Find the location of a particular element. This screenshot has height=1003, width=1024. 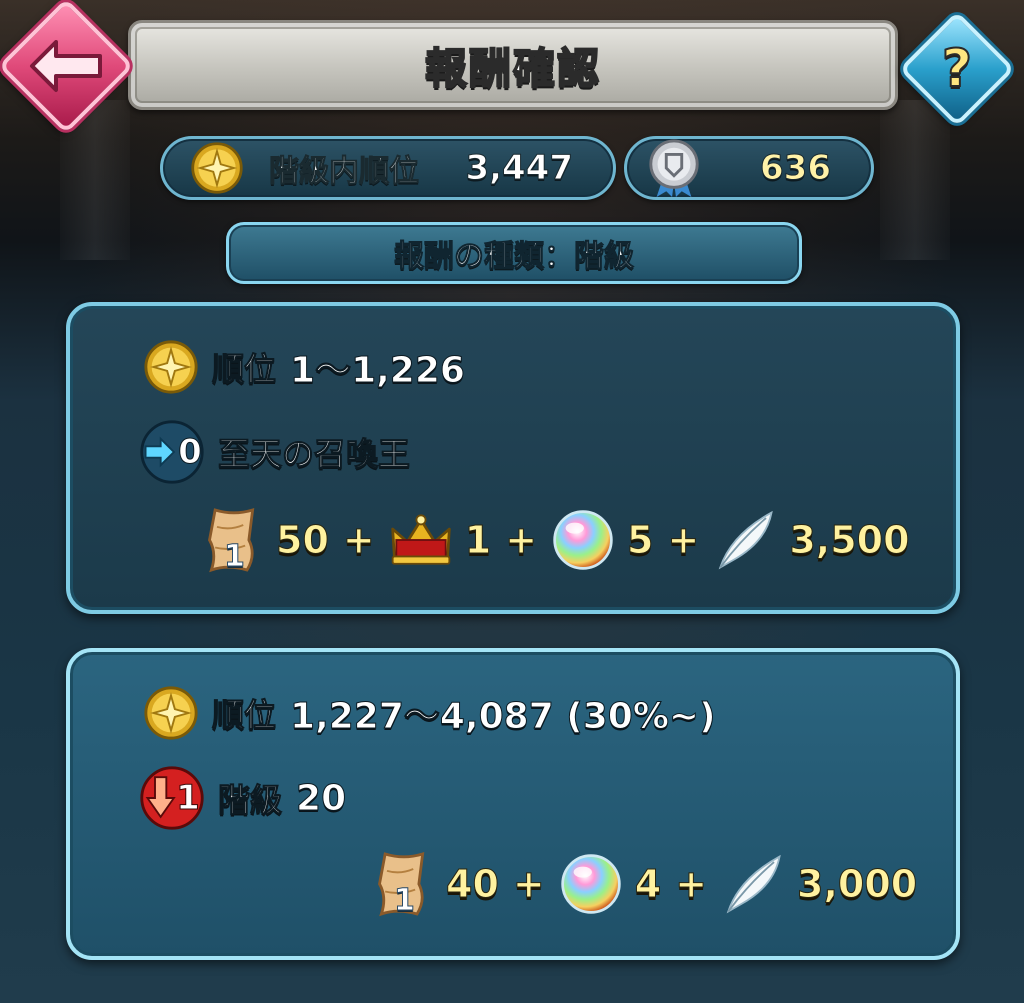

reward-list: 1 40 + 4 + 3,000 is located at coordinates (650, 884).